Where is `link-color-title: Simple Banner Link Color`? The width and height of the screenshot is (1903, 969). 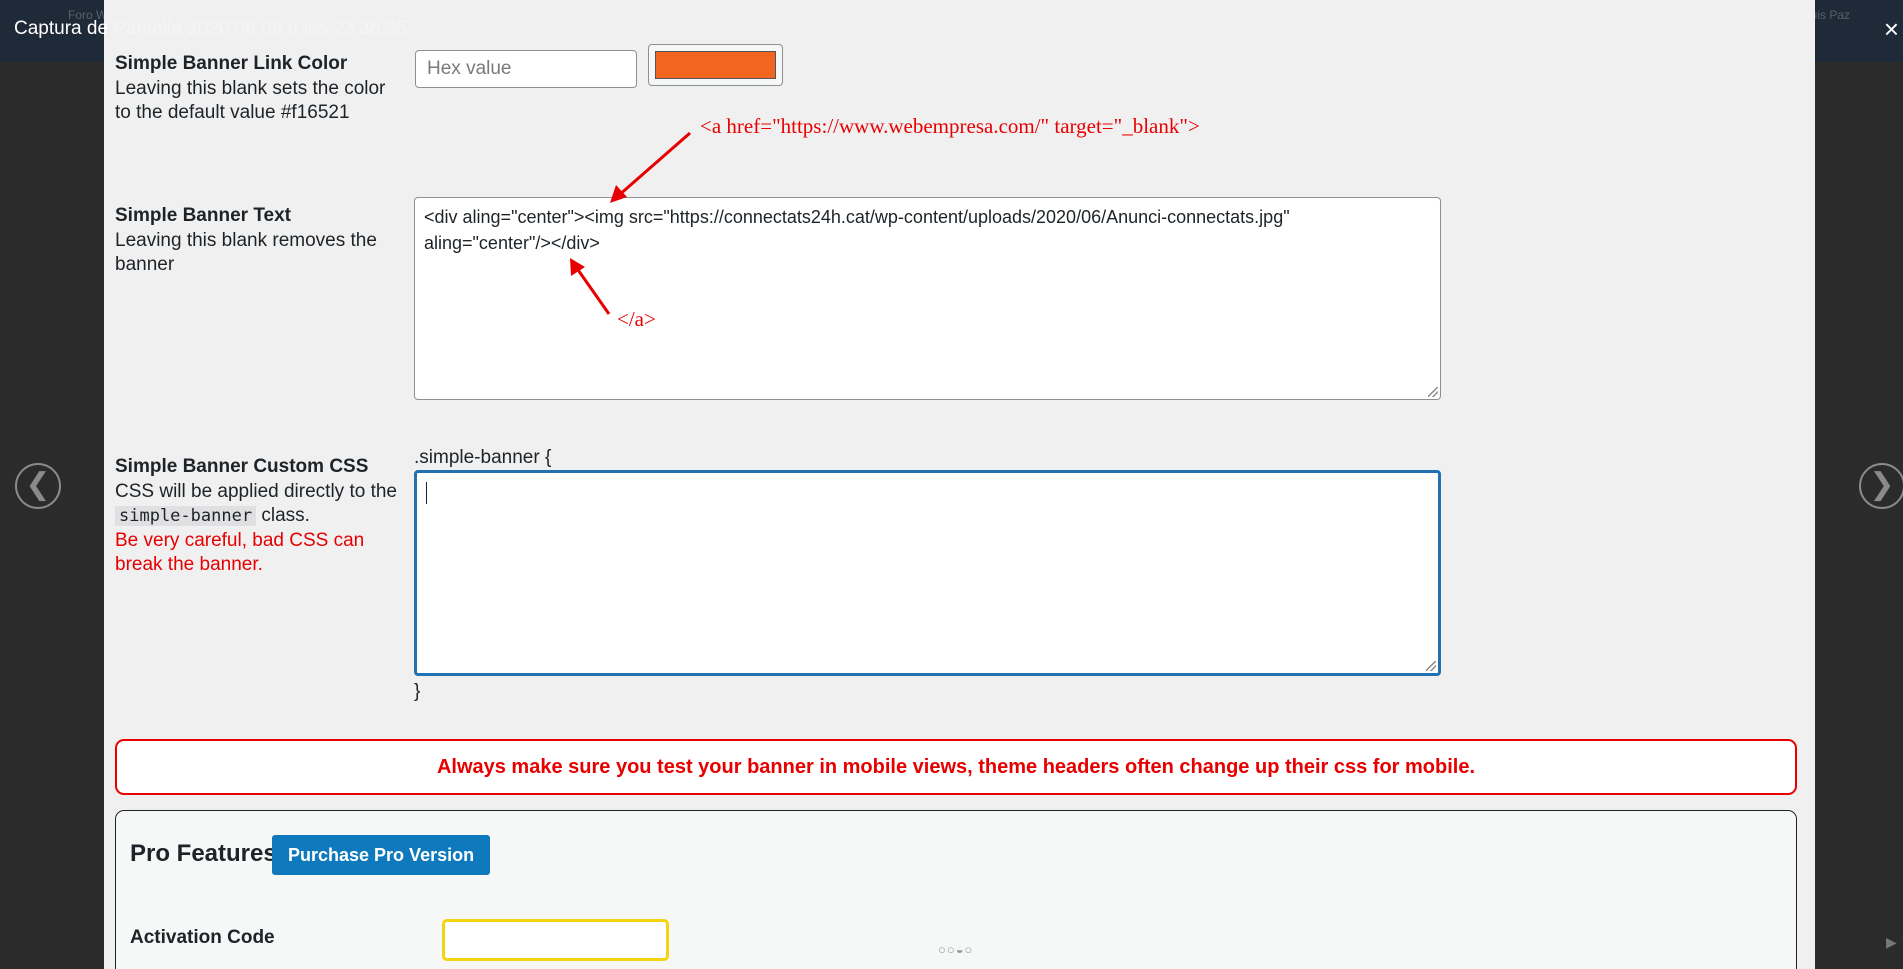
link-color-title: Simple Banner Link Color is located at coordinates (231, 63).